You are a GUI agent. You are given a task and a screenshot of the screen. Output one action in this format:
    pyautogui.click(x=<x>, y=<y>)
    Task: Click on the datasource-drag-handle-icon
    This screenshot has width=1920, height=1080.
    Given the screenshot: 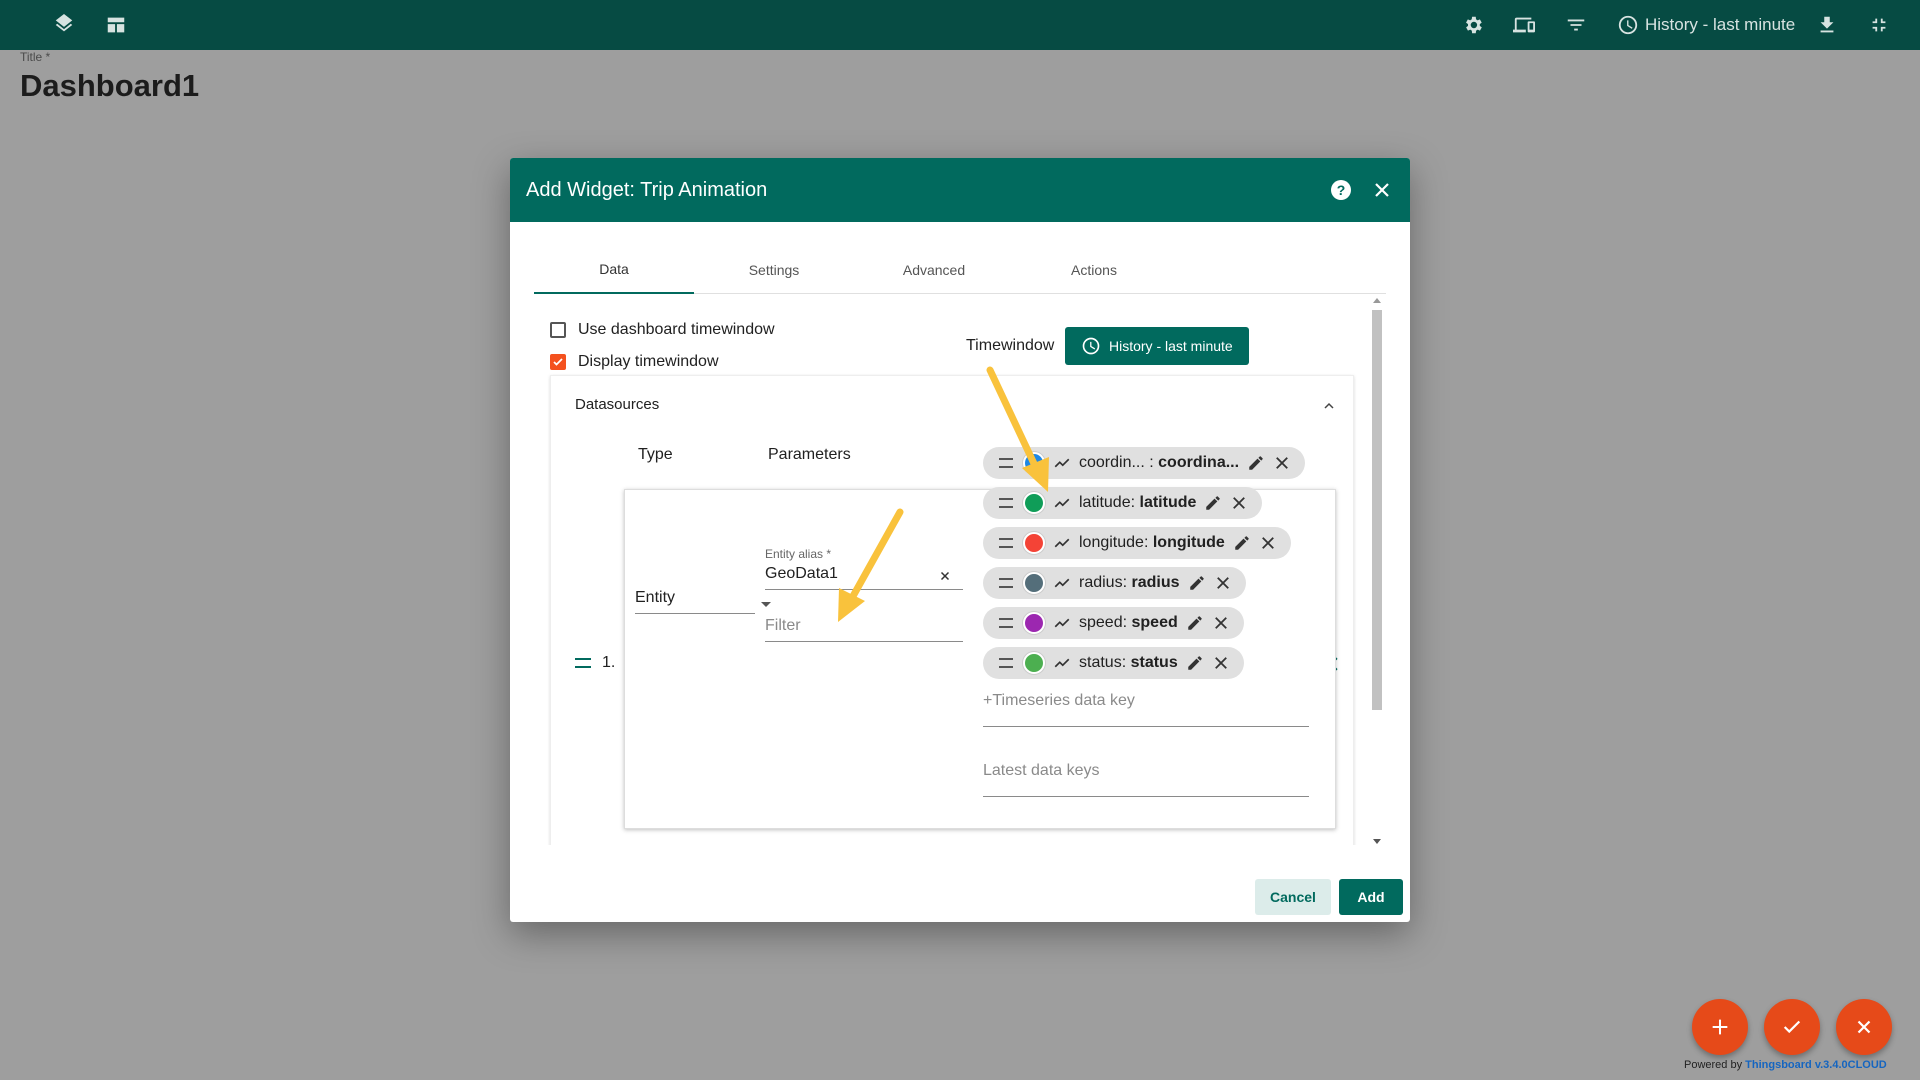 What is the action you would take?
    pyautogui.click(x=583, y=663)
    